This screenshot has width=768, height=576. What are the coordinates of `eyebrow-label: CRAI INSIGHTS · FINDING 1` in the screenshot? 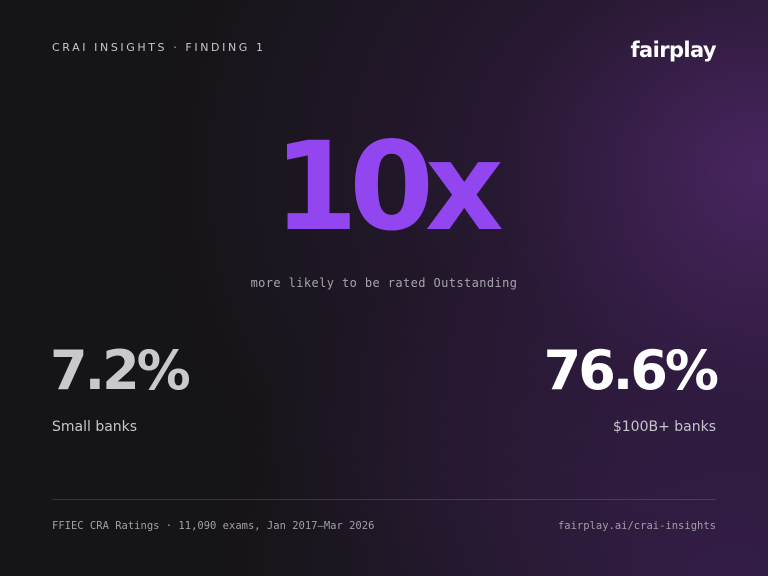 It's located at (159, 47).